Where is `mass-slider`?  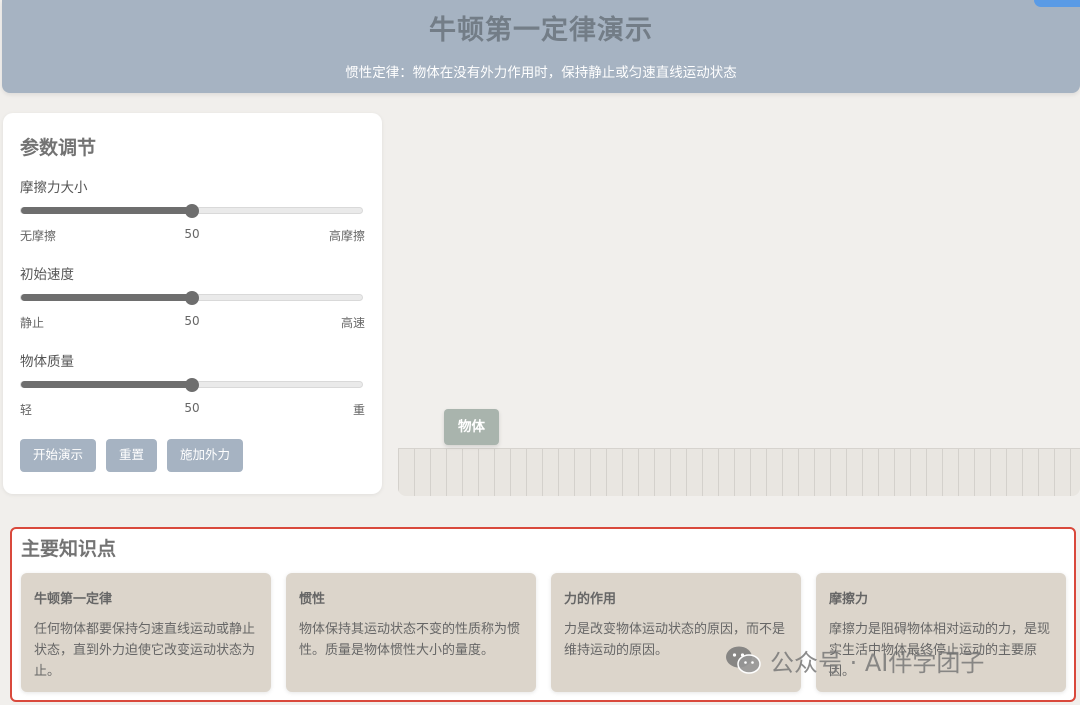 mass-slider is located at coordinates (191, 385).